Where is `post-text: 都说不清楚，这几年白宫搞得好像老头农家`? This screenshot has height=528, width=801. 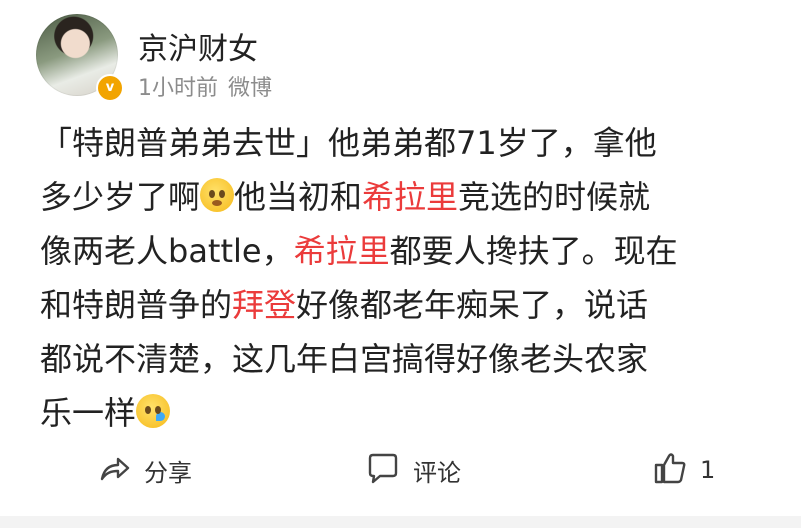 post-text: 都说不清楚，这几年白宫搞得好像老头农家 is located at coordinates (344, 359).